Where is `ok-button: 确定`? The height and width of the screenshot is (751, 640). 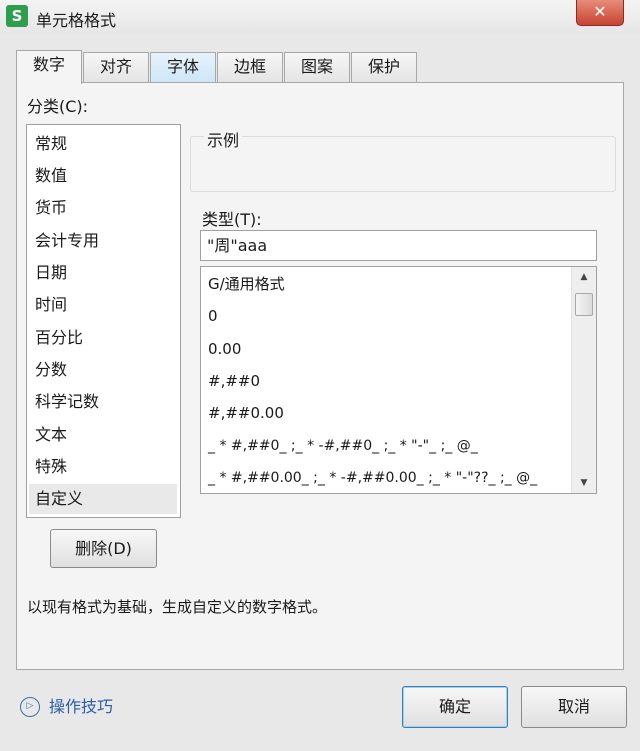 ok-button: 确定 is located at coordinates (455, 707).